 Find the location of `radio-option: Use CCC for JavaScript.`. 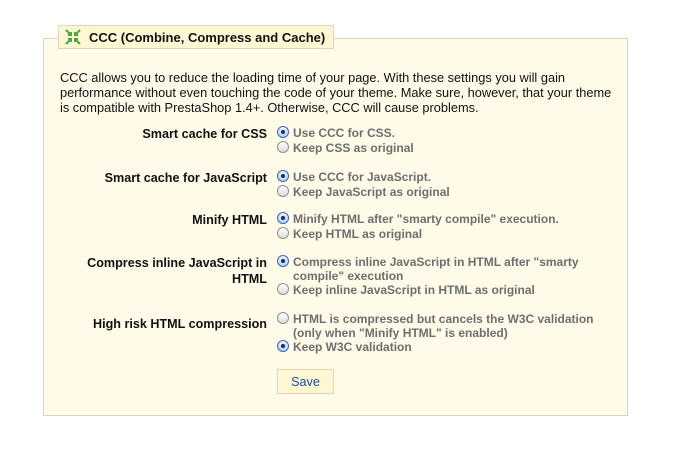

radio-option: Use CCC for JavaScript. is located at coordinates (446, 177).